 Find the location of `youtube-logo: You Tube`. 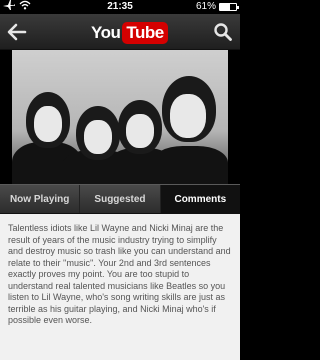

youtube-logo: You Tube is located at coordinates (129, 33).